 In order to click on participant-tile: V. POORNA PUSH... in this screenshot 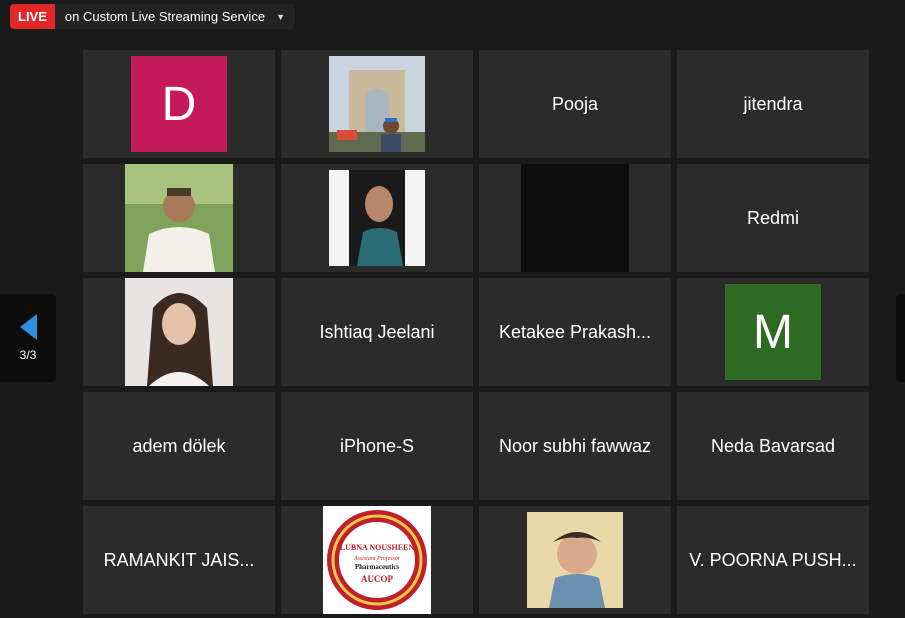, I will do `click(773, 560)`.